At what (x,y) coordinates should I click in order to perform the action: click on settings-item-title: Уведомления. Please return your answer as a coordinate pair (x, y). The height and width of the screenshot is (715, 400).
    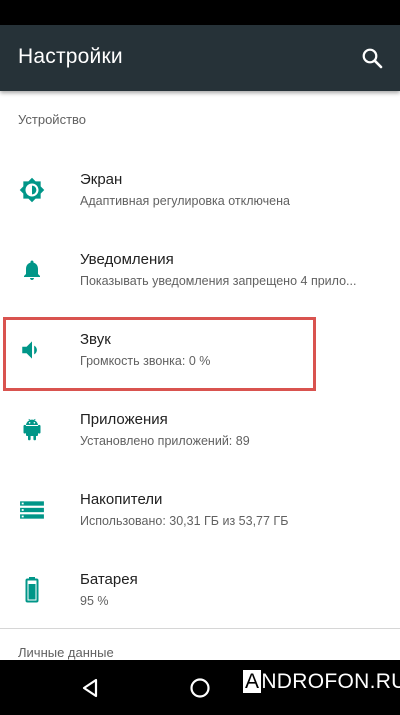
    Looking at the image, I should click on (127, 259).